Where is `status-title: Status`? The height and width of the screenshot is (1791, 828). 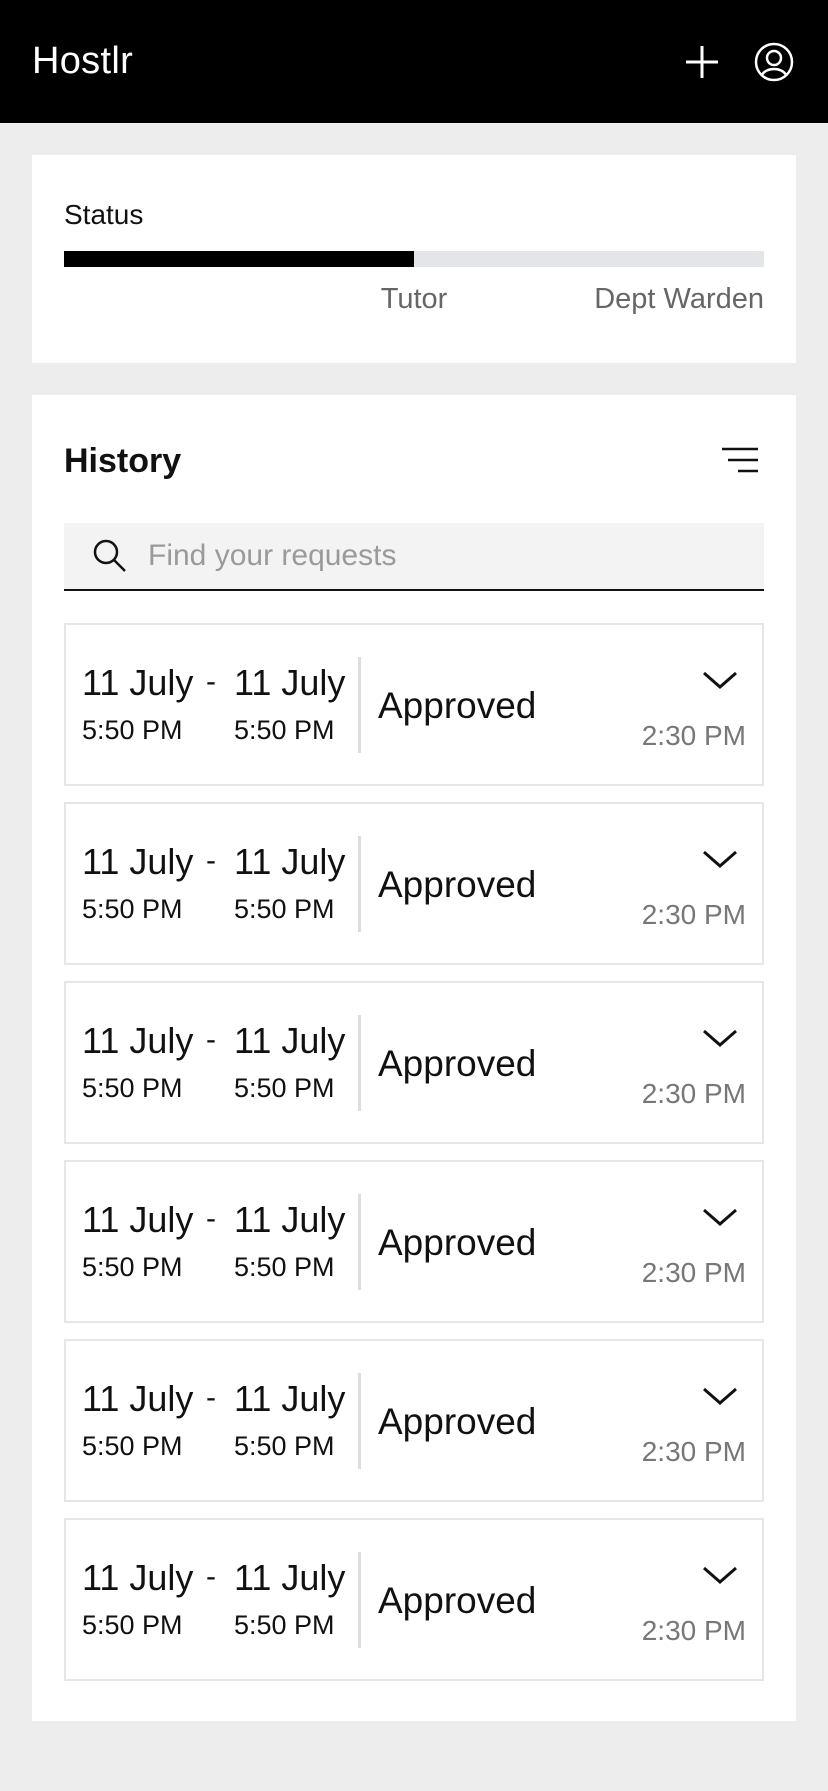 status-title: Status is located at coordinates (104, 214).